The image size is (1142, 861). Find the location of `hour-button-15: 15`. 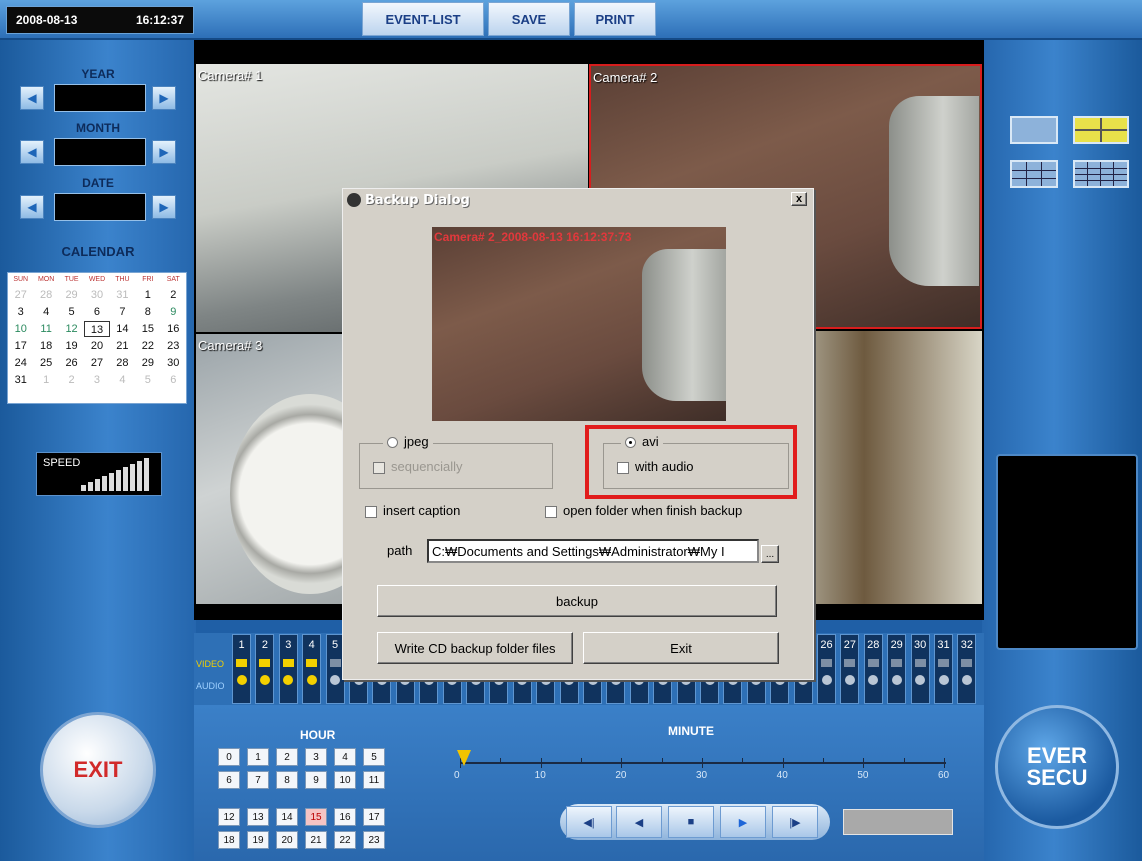

hour-button-15: 15 is located at coordinates (316, 817).